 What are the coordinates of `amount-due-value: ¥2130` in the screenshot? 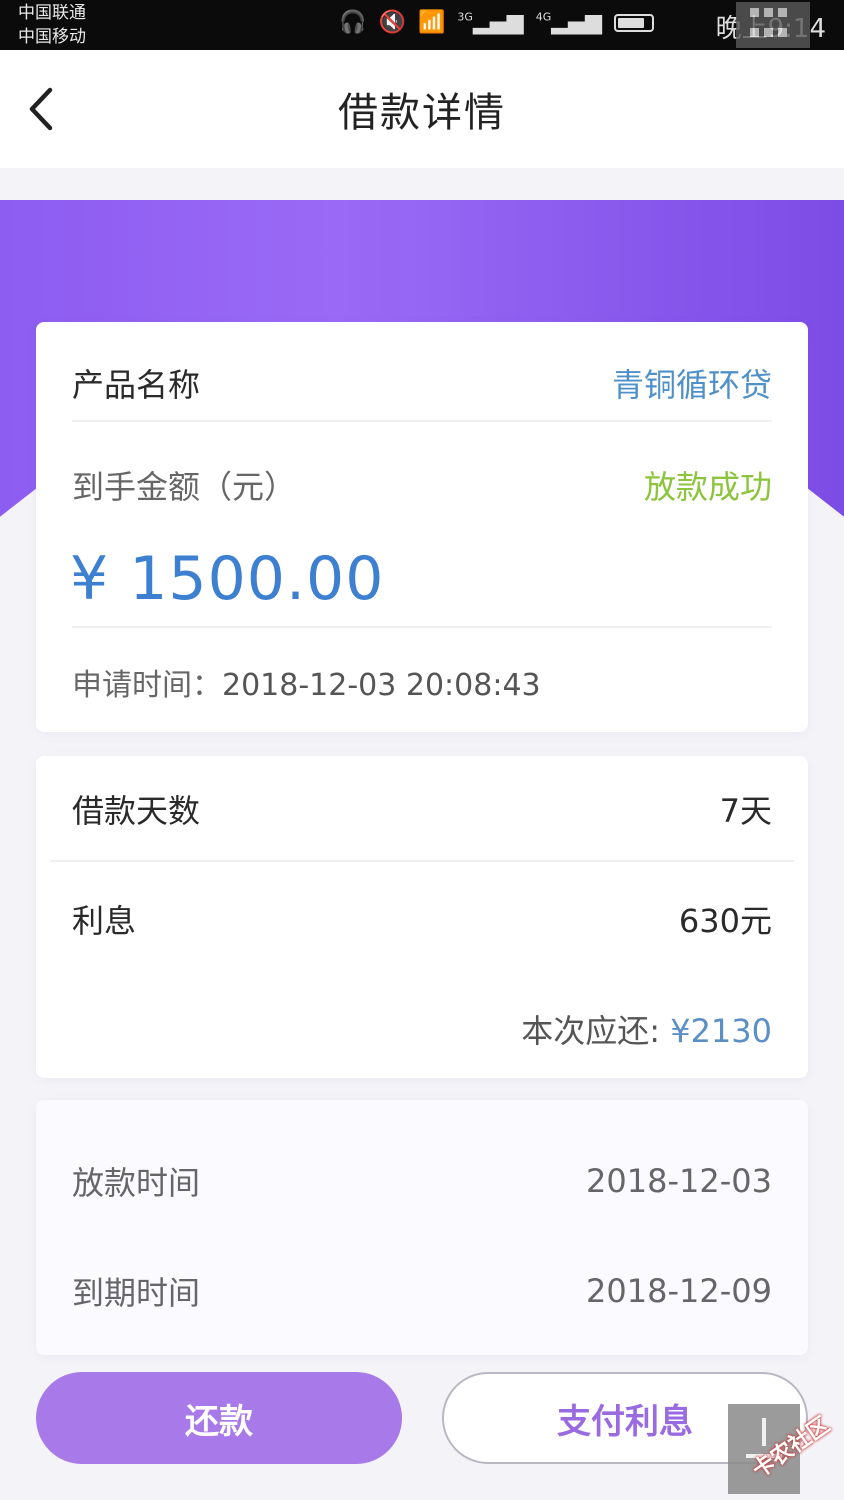 It's located at (721, 1031).